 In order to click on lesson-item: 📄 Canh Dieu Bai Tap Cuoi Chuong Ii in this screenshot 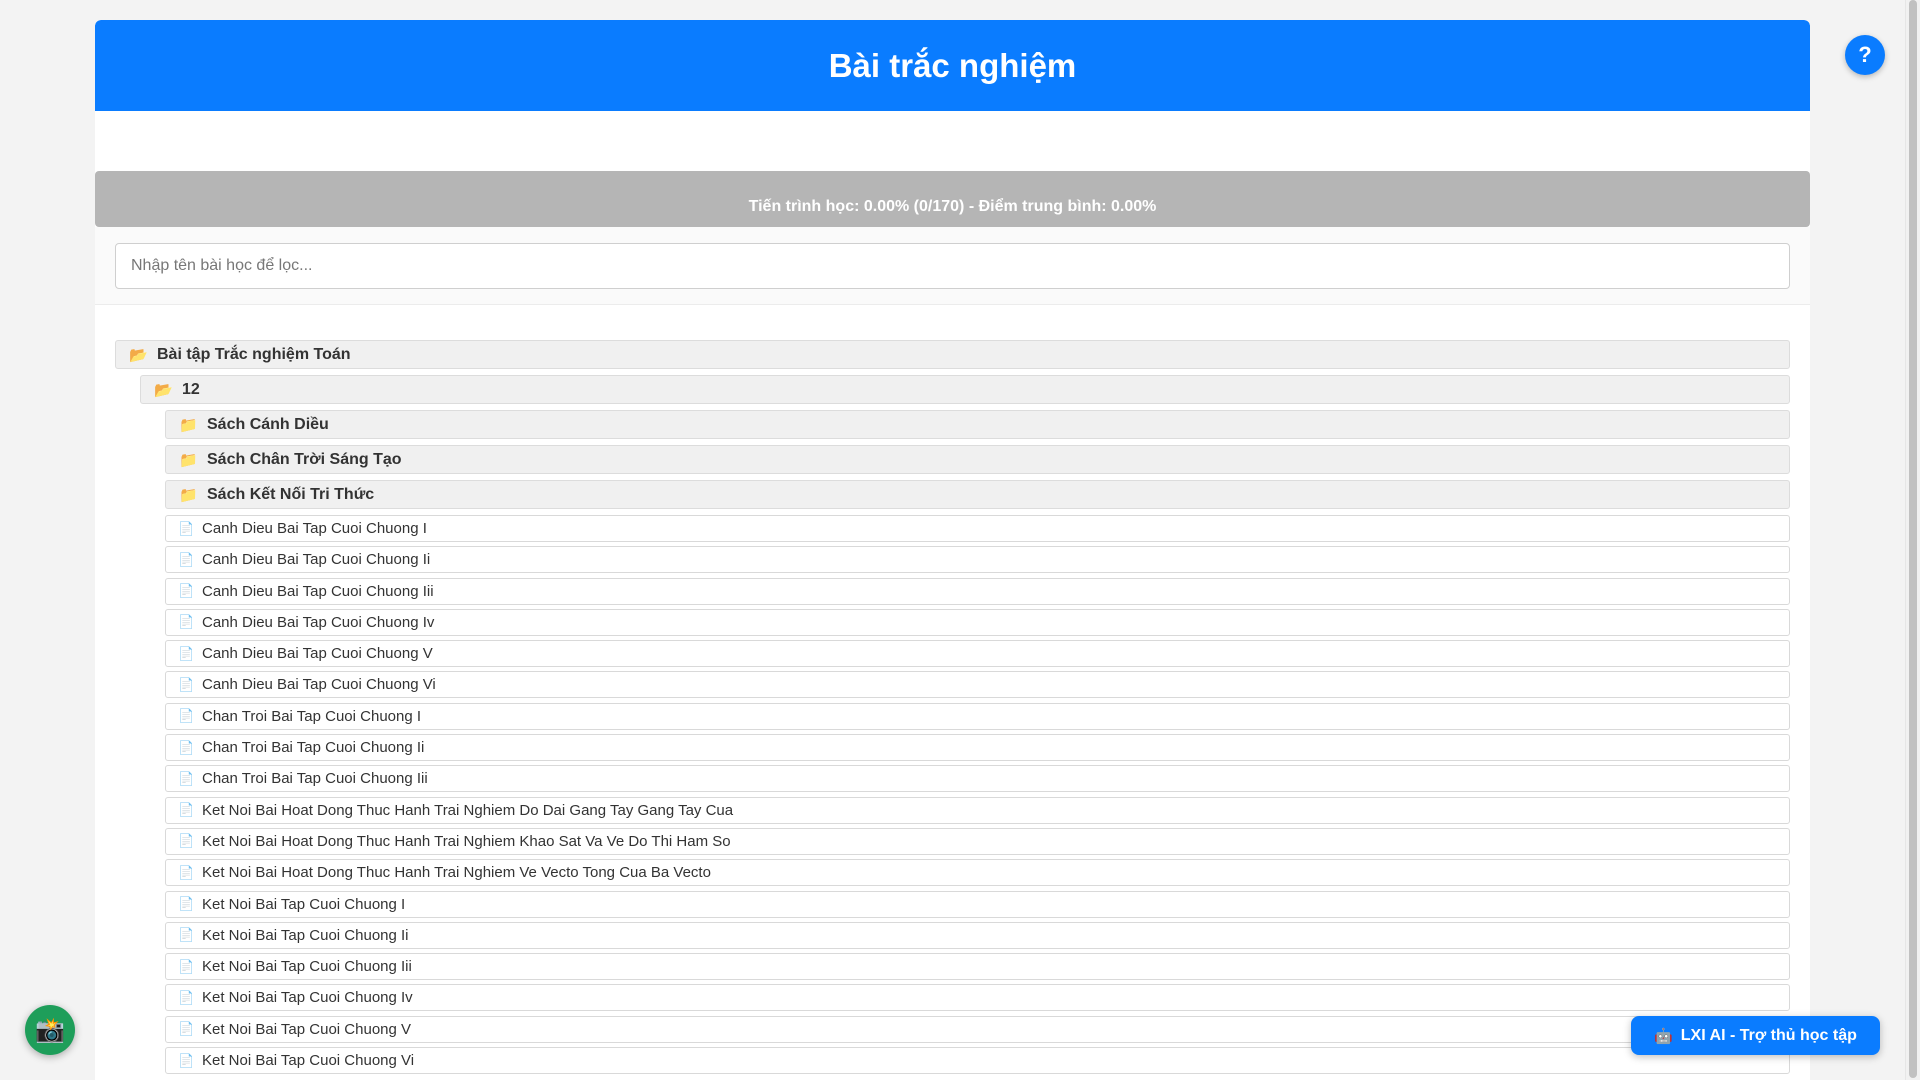, I will do `click(977, 560)`.